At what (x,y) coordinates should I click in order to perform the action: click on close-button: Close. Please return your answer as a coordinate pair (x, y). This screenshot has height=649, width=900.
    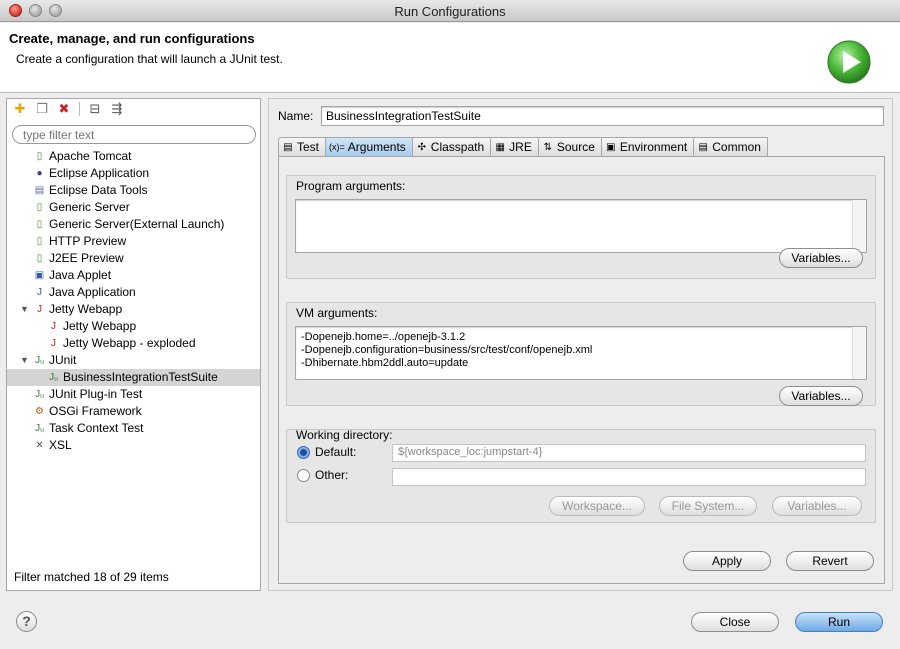
    Looking at the image, I should click on (735, 622).